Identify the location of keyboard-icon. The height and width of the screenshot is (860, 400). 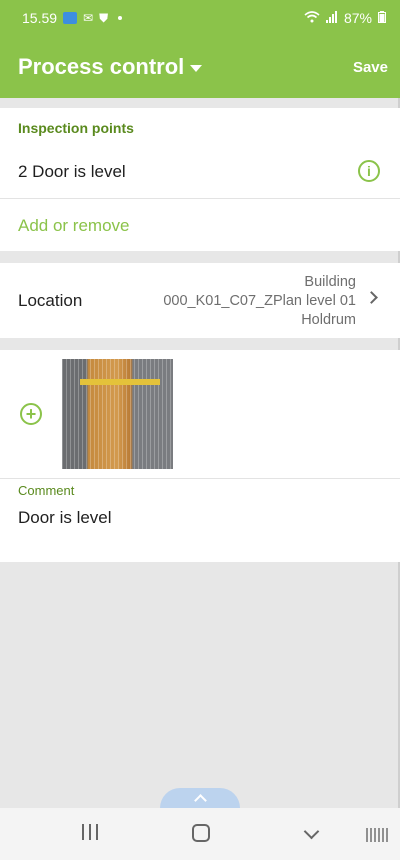
(377, 835).